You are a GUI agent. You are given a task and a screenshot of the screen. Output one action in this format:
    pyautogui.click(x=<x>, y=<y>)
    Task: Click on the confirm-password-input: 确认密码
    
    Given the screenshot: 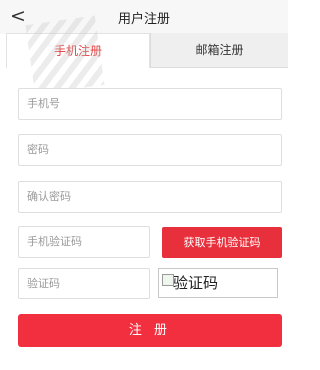 What is the action you would take?
    pyautogui.click(x=150, y=197)
    